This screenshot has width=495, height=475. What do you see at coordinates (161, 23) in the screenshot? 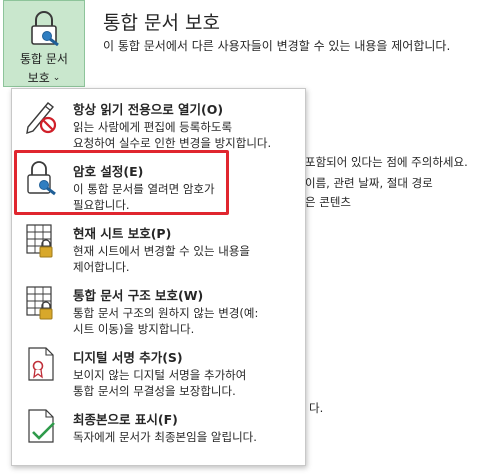
I see `section-title: 통합 문서 보호` at bounding box center [161, 23].